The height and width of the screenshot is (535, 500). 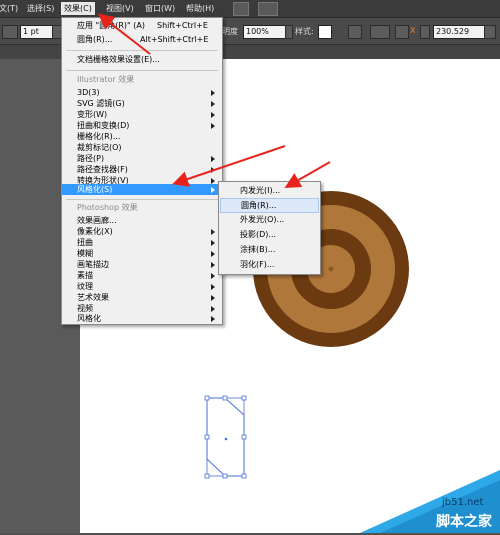 What do you see at coordinates (463, 502) in the screenshot?
I see `watermark-site: jb51.net` at bounding box center [463, 502].